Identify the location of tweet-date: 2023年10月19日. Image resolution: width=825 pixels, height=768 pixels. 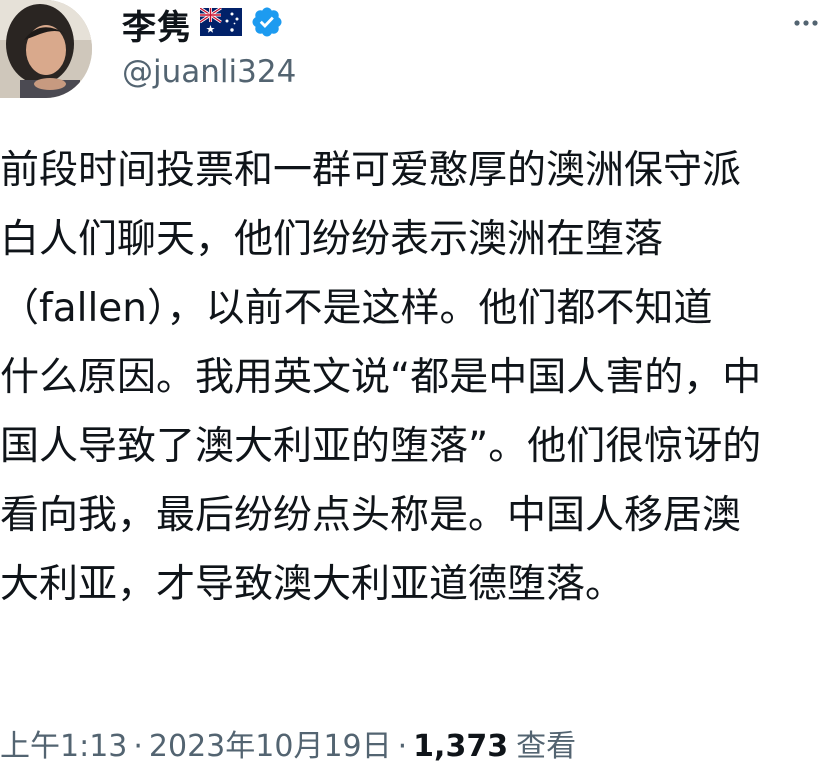
(270, 743).